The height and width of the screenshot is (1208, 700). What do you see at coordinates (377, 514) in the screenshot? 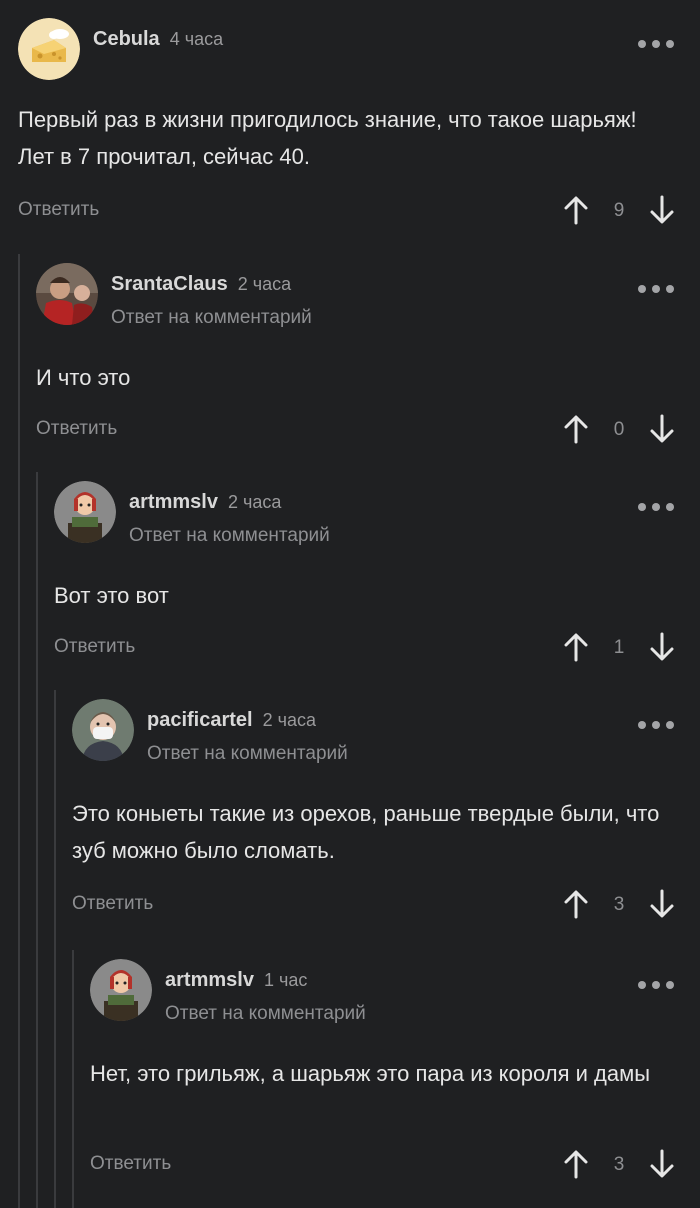
I see `comment-header: artmmslv 2 часа Ответ на комментарий` at bounding box center [377, 514].